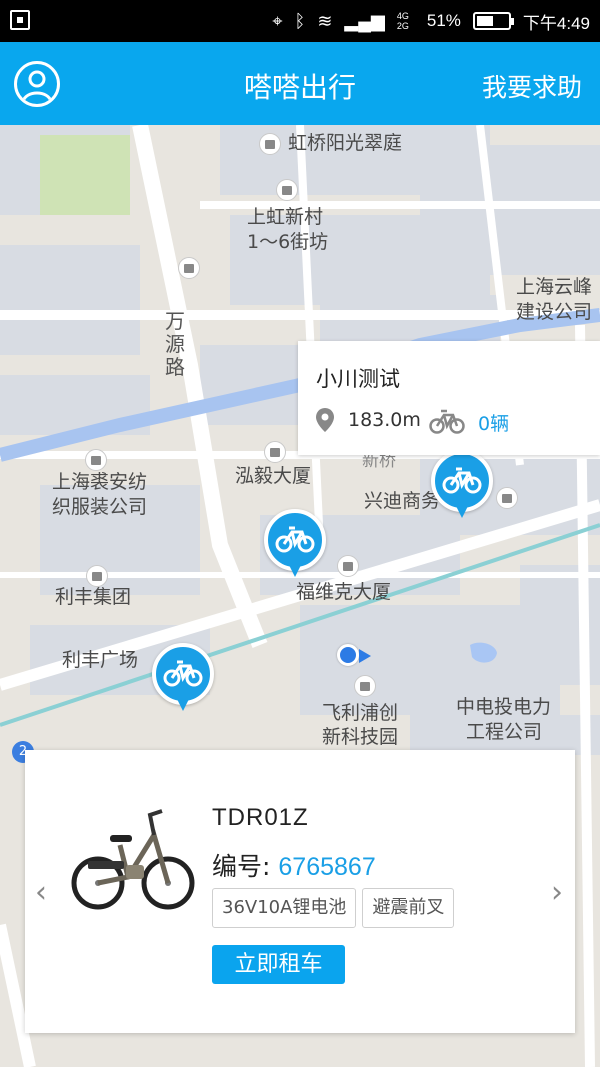  I want to click on poi-label: 上海裘安纺, so click(100, 482).